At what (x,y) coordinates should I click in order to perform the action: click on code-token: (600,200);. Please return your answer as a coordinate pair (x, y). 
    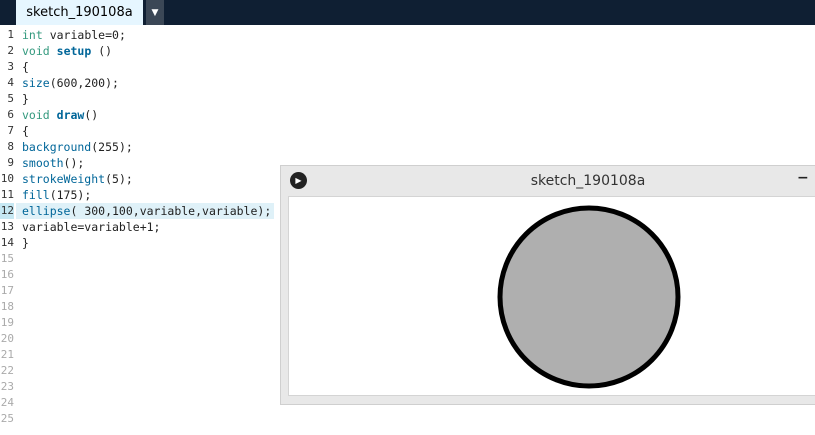
    Looking at the image, I should click on (84, 83).